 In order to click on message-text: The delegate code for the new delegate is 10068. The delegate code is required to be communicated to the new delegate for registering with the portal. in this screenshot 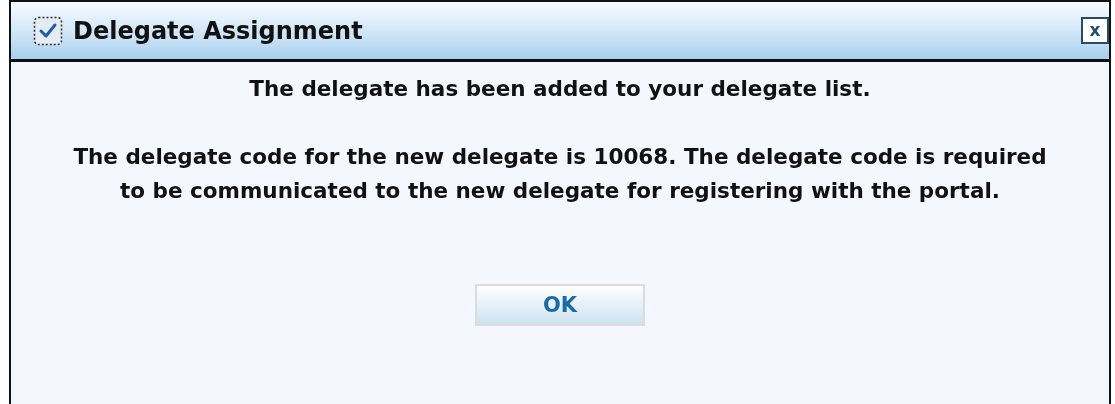, I will do `click(560, 174)`.